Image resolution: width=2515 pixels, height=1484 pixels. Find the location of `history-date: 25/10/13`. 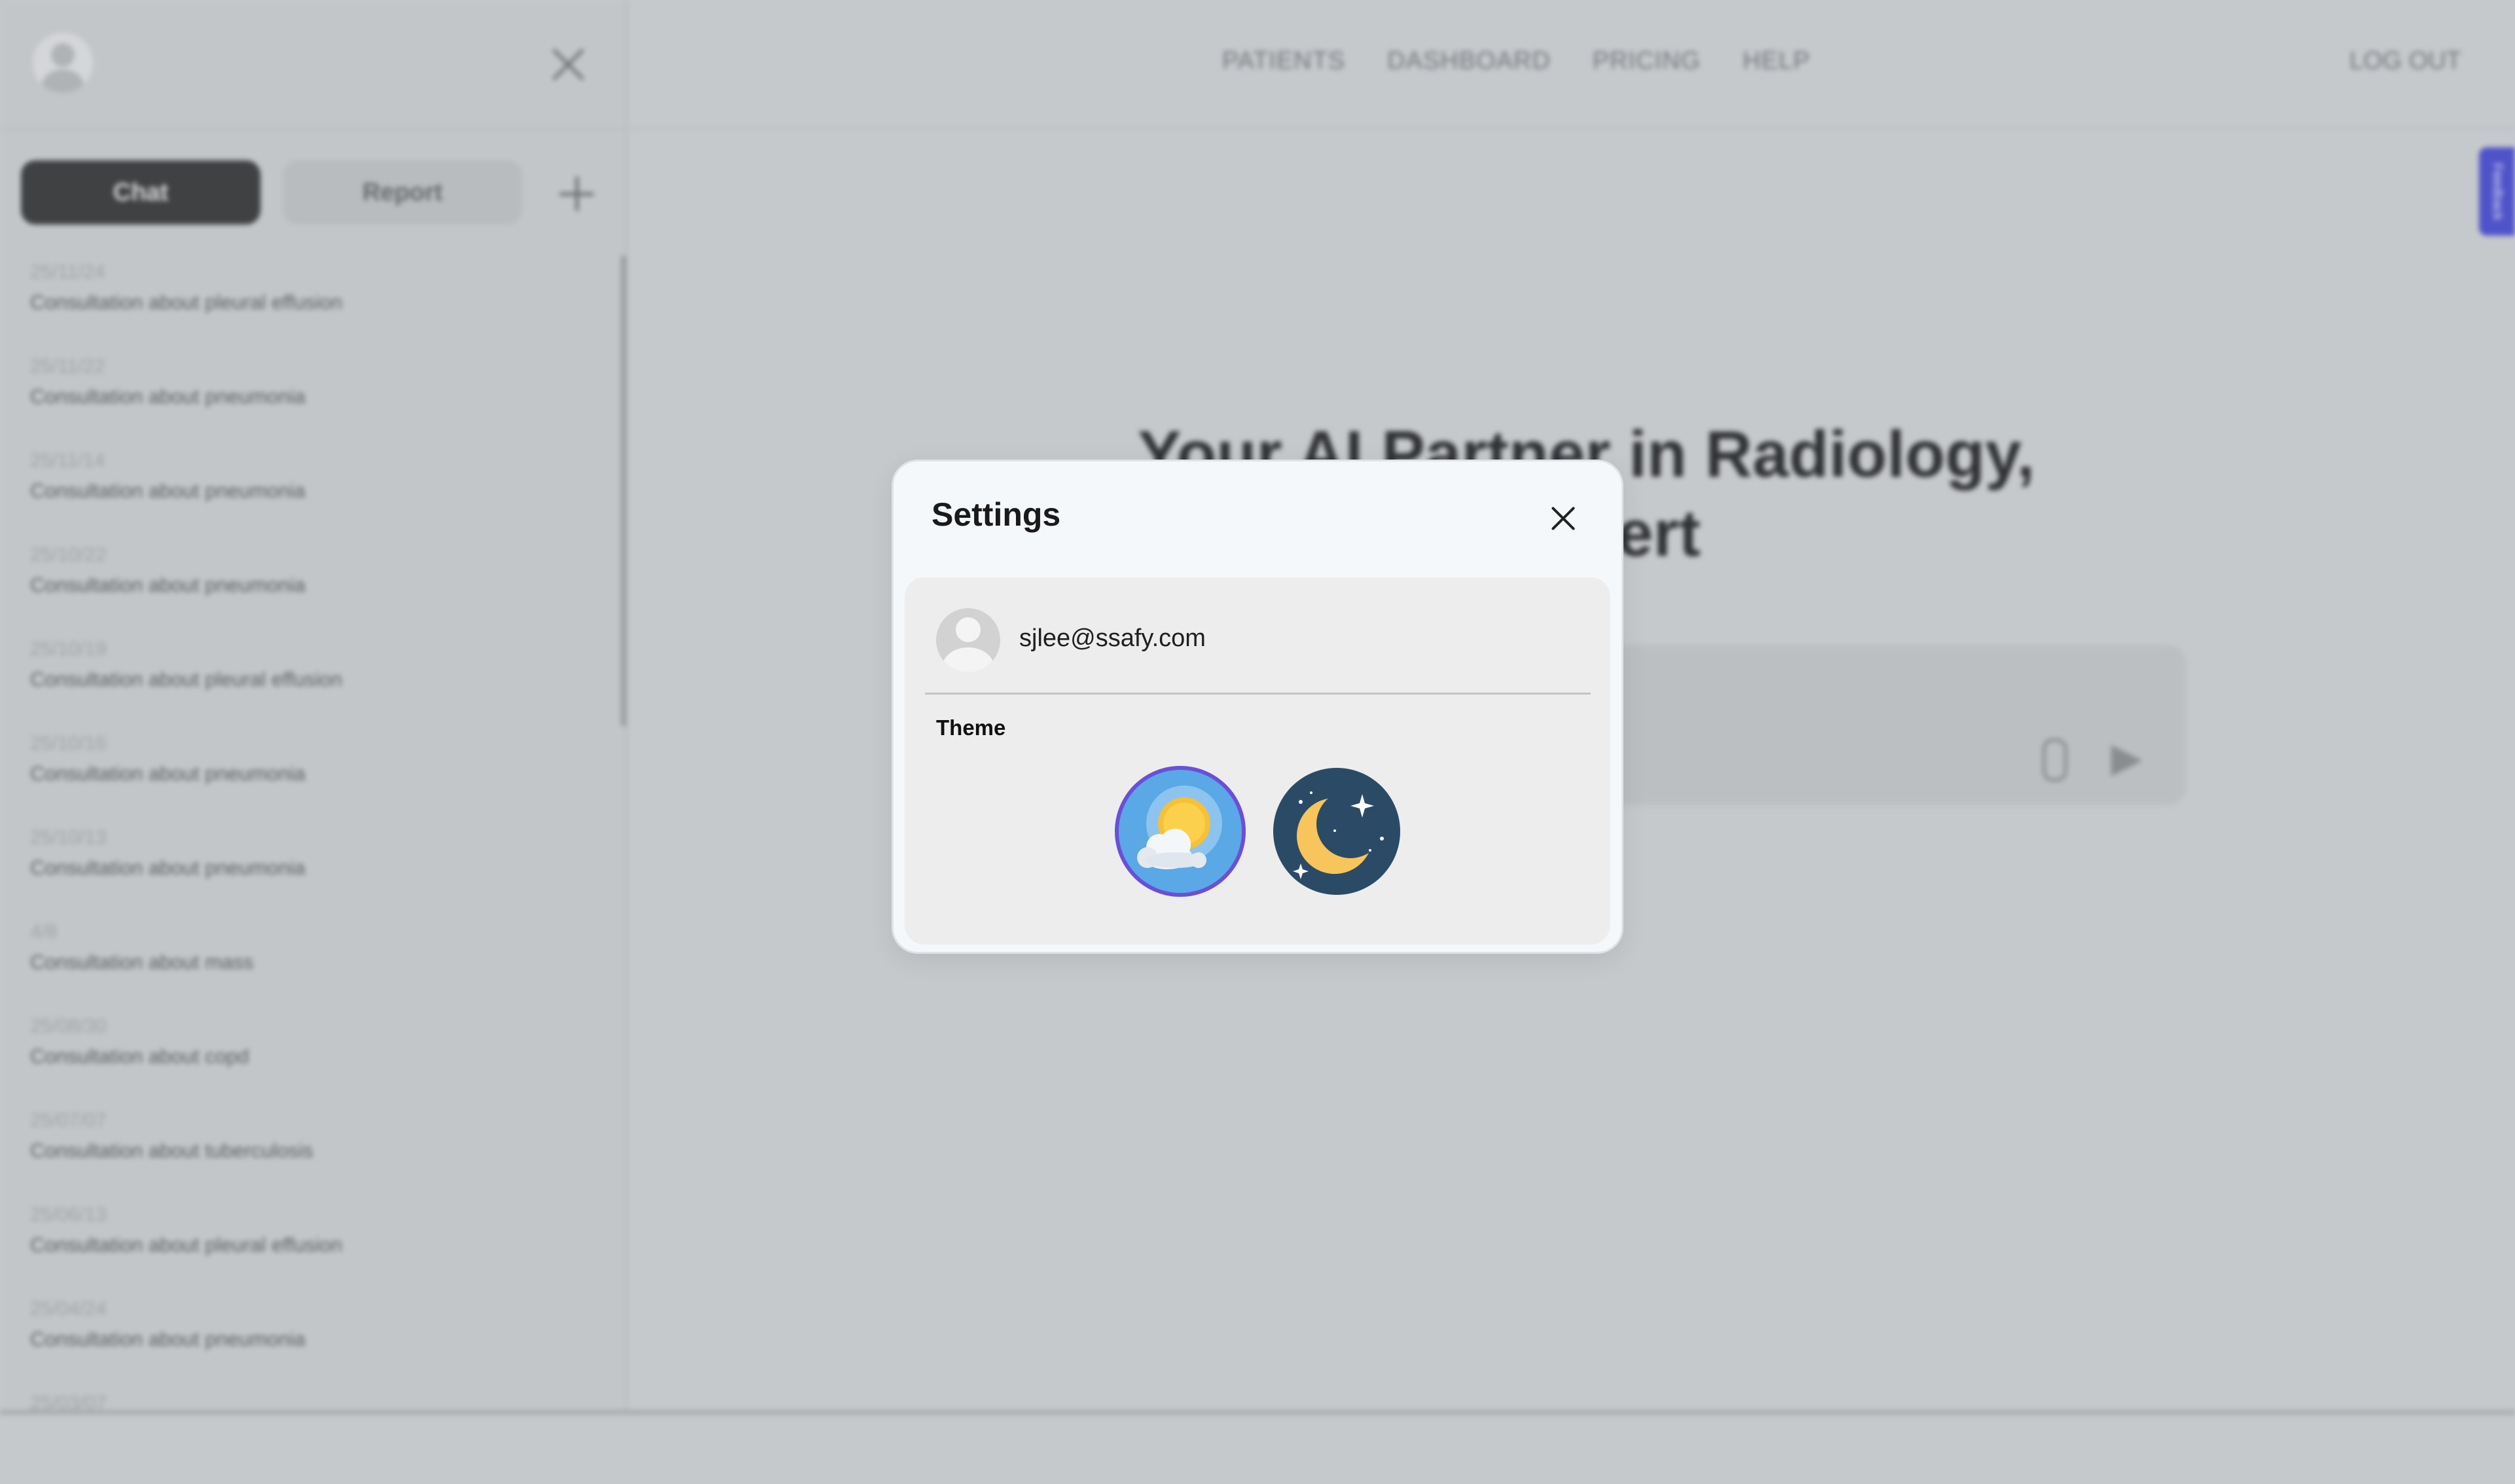

history-date: 25/10/13 is located at coordinates (68, 837).